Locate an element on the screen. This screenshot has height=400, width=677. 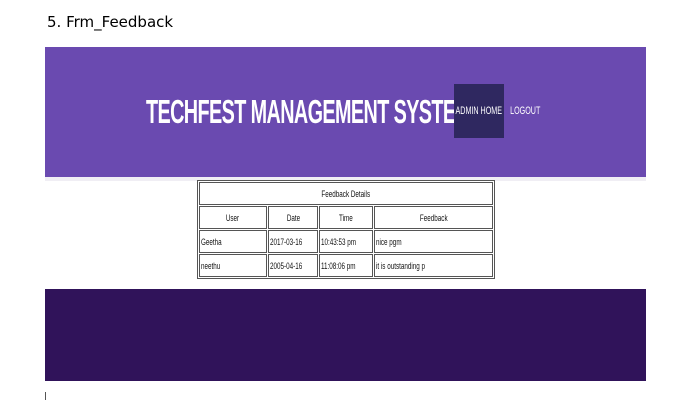
text-cursor is located at coordinates (45, 396).